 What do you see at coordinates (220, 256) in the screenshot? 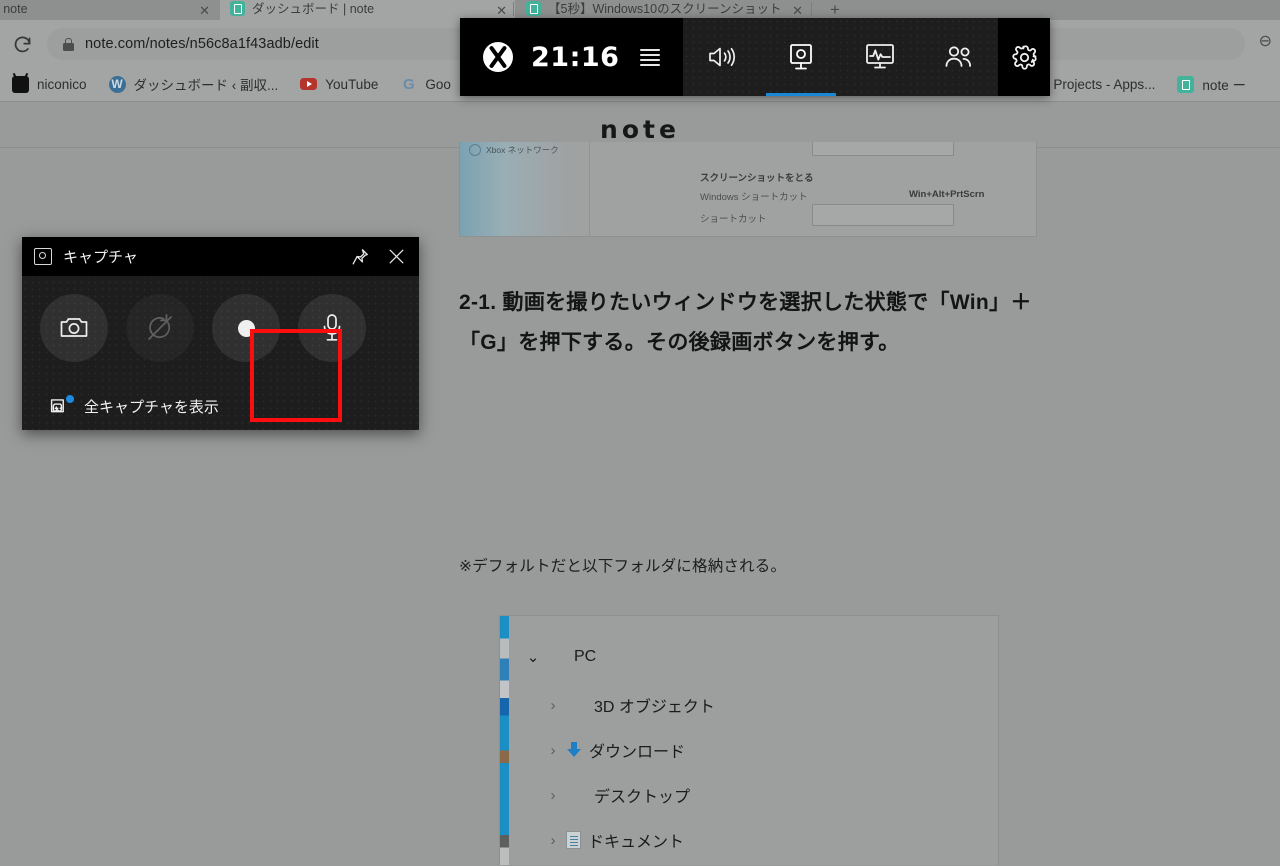
I see `capture-widget-titlebar: キャプチャ` at bounding box center [220, 256].